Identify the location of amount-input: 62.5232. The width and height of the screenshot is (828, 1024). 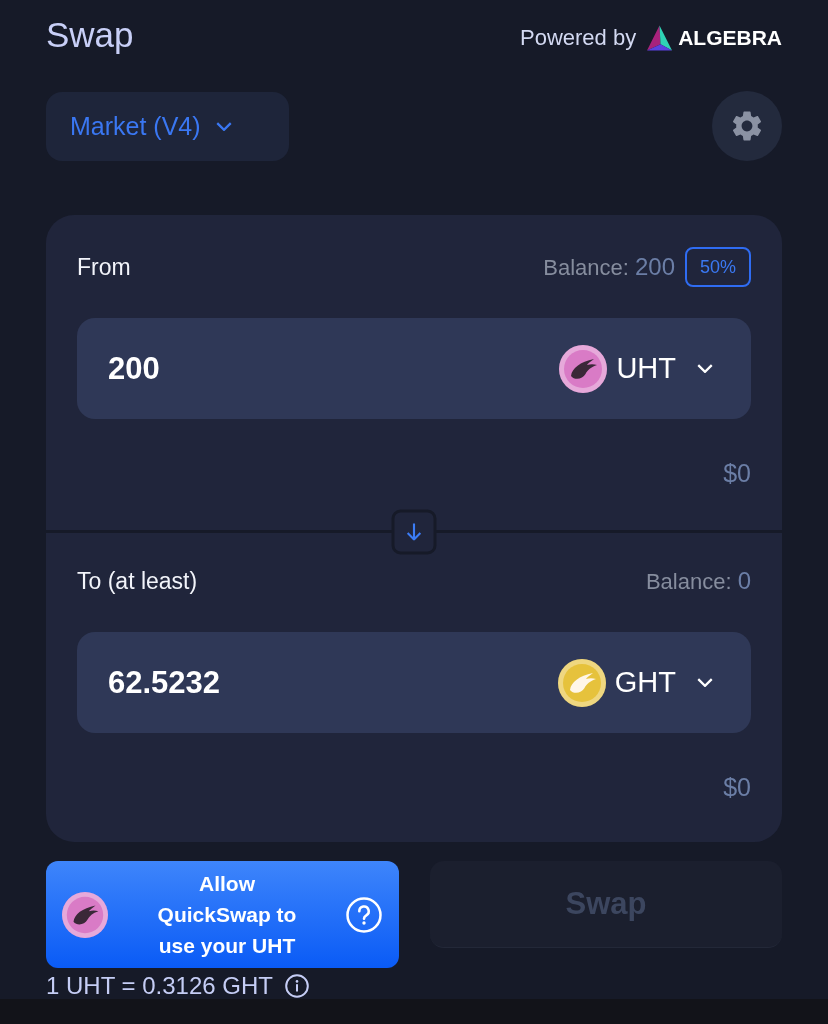
(333, 682).